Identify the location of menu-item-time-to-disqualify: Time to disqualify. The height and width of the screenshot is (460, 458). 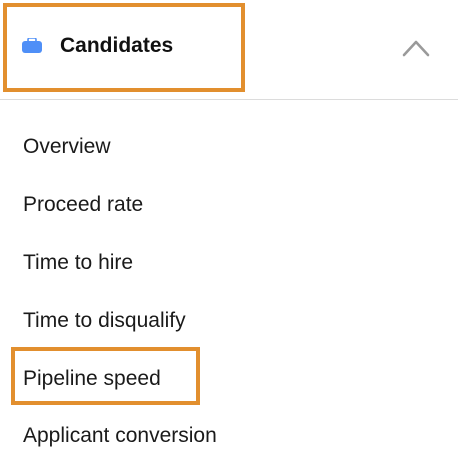
(104, 321).